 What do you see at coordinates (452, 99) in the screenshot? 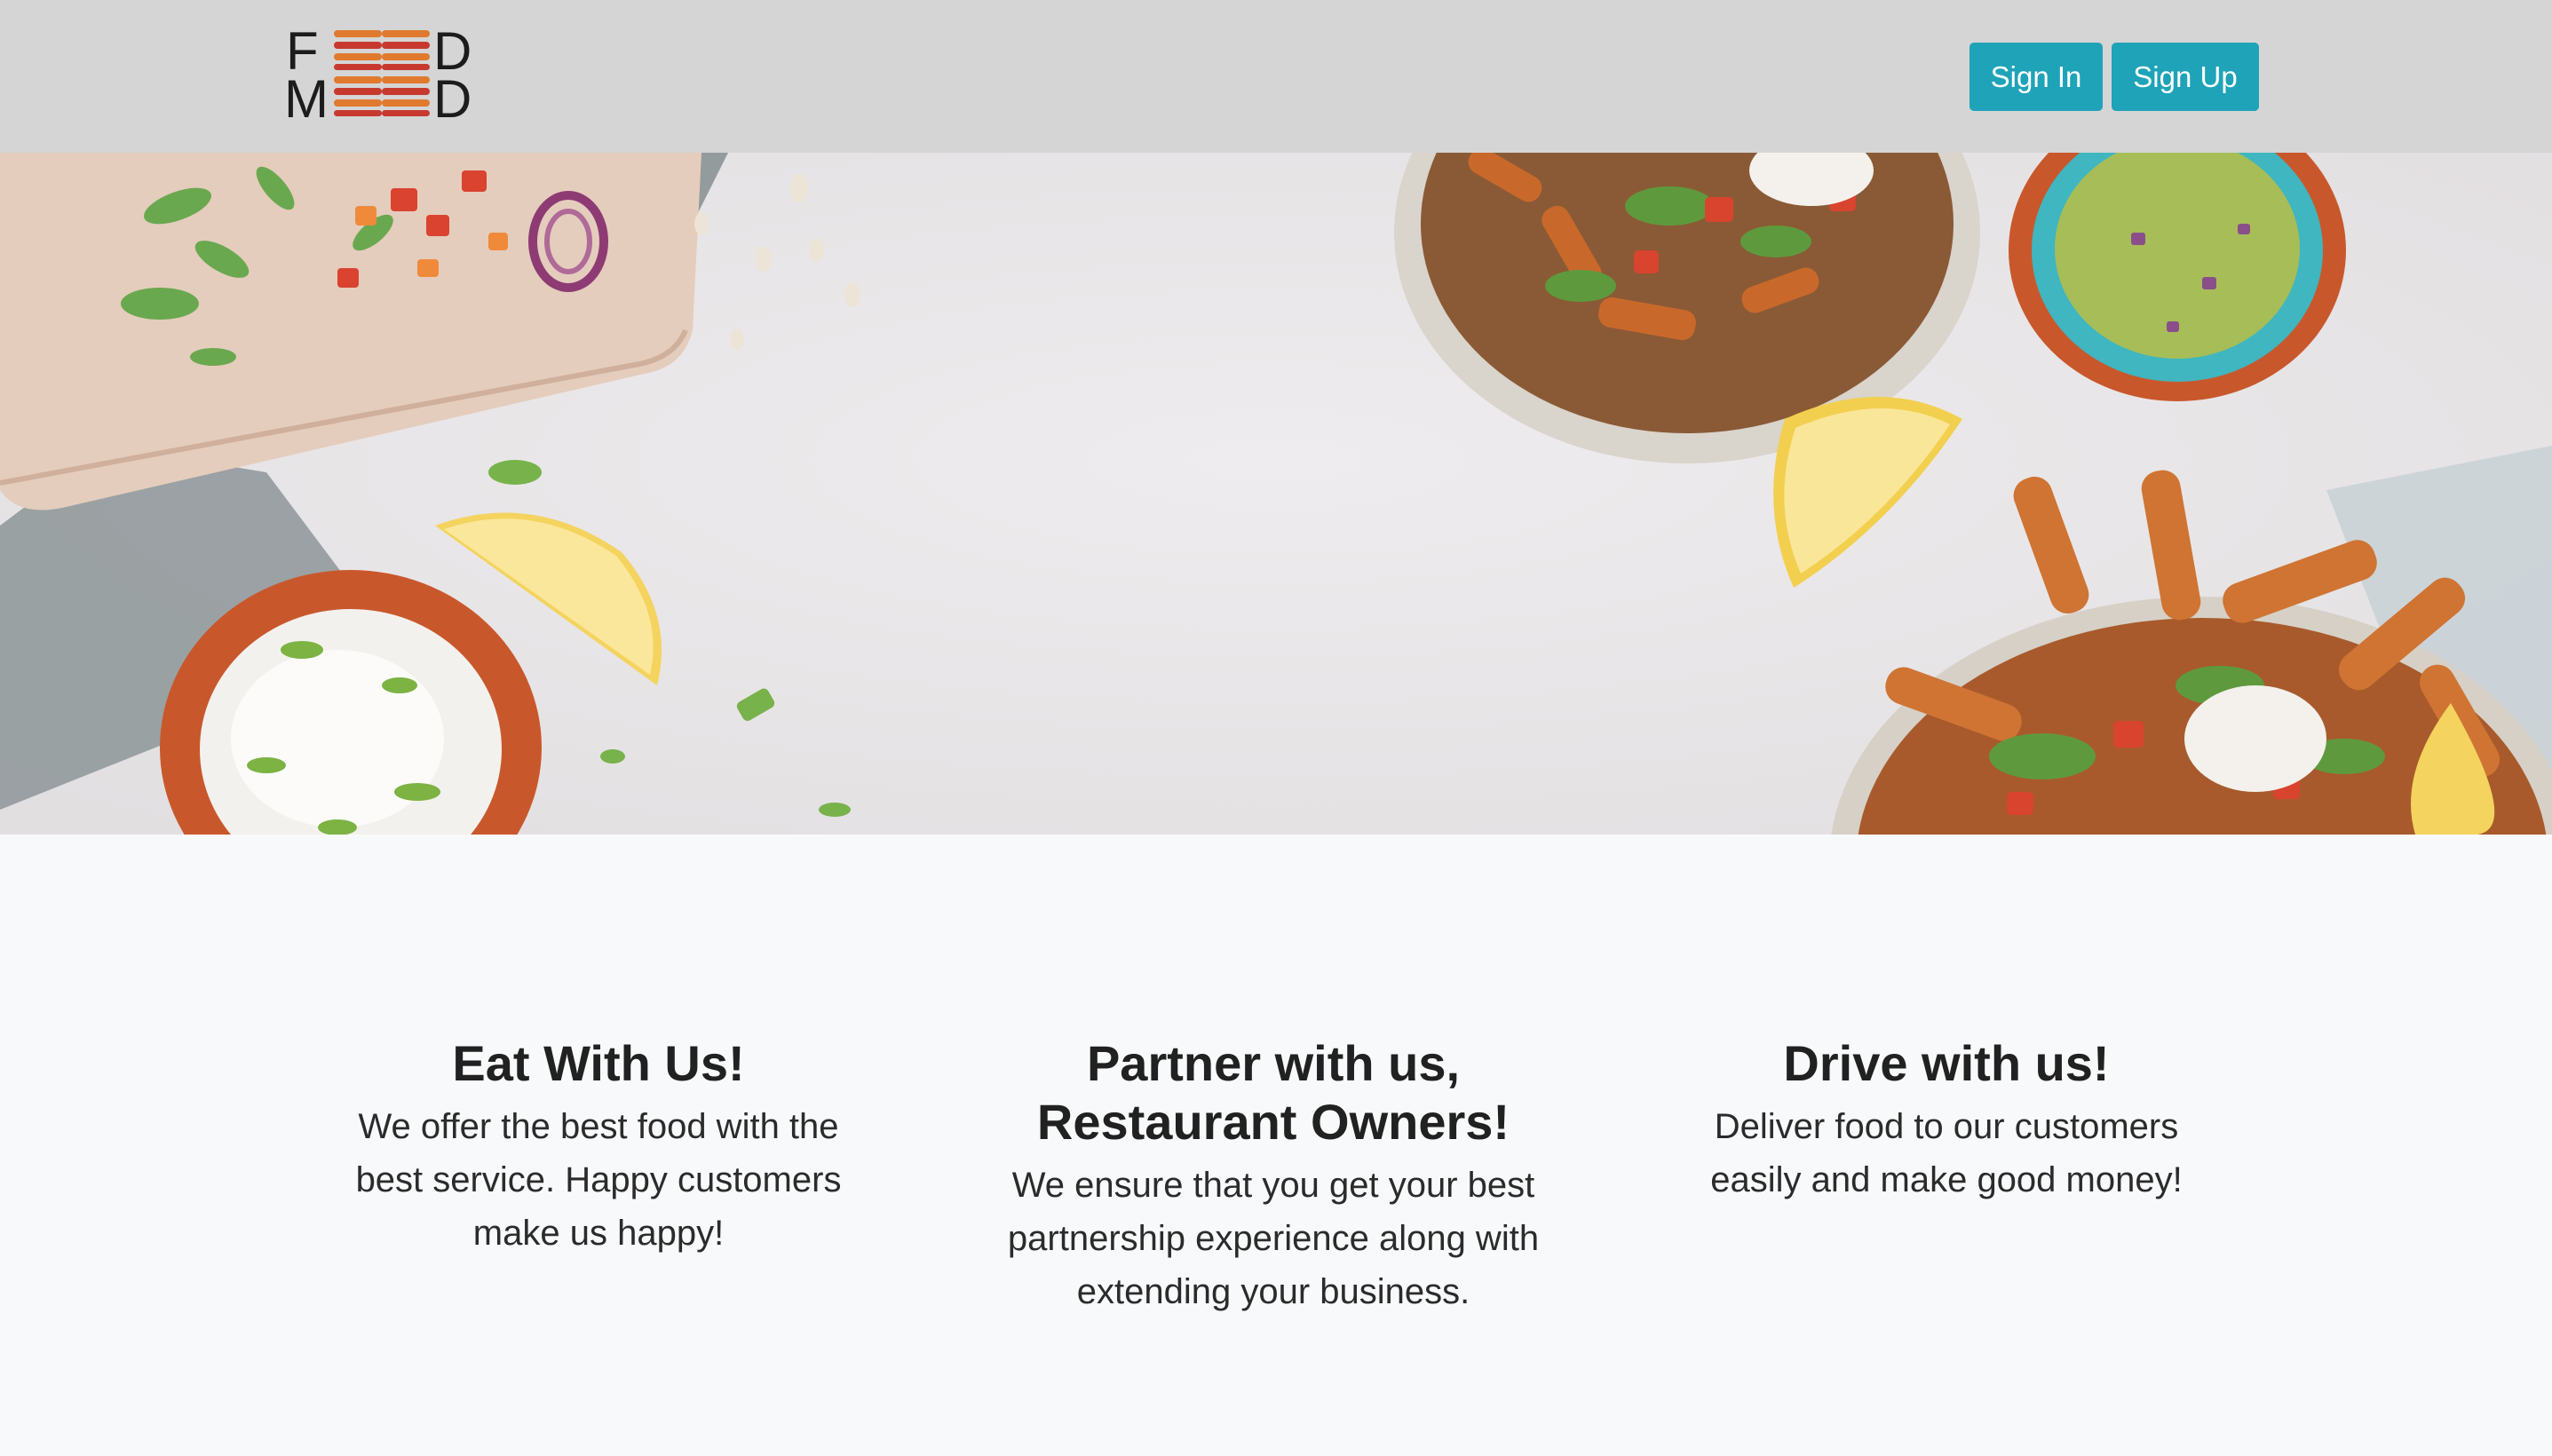
I see `logo-letter-d: D` at bounding box center [452, 99].